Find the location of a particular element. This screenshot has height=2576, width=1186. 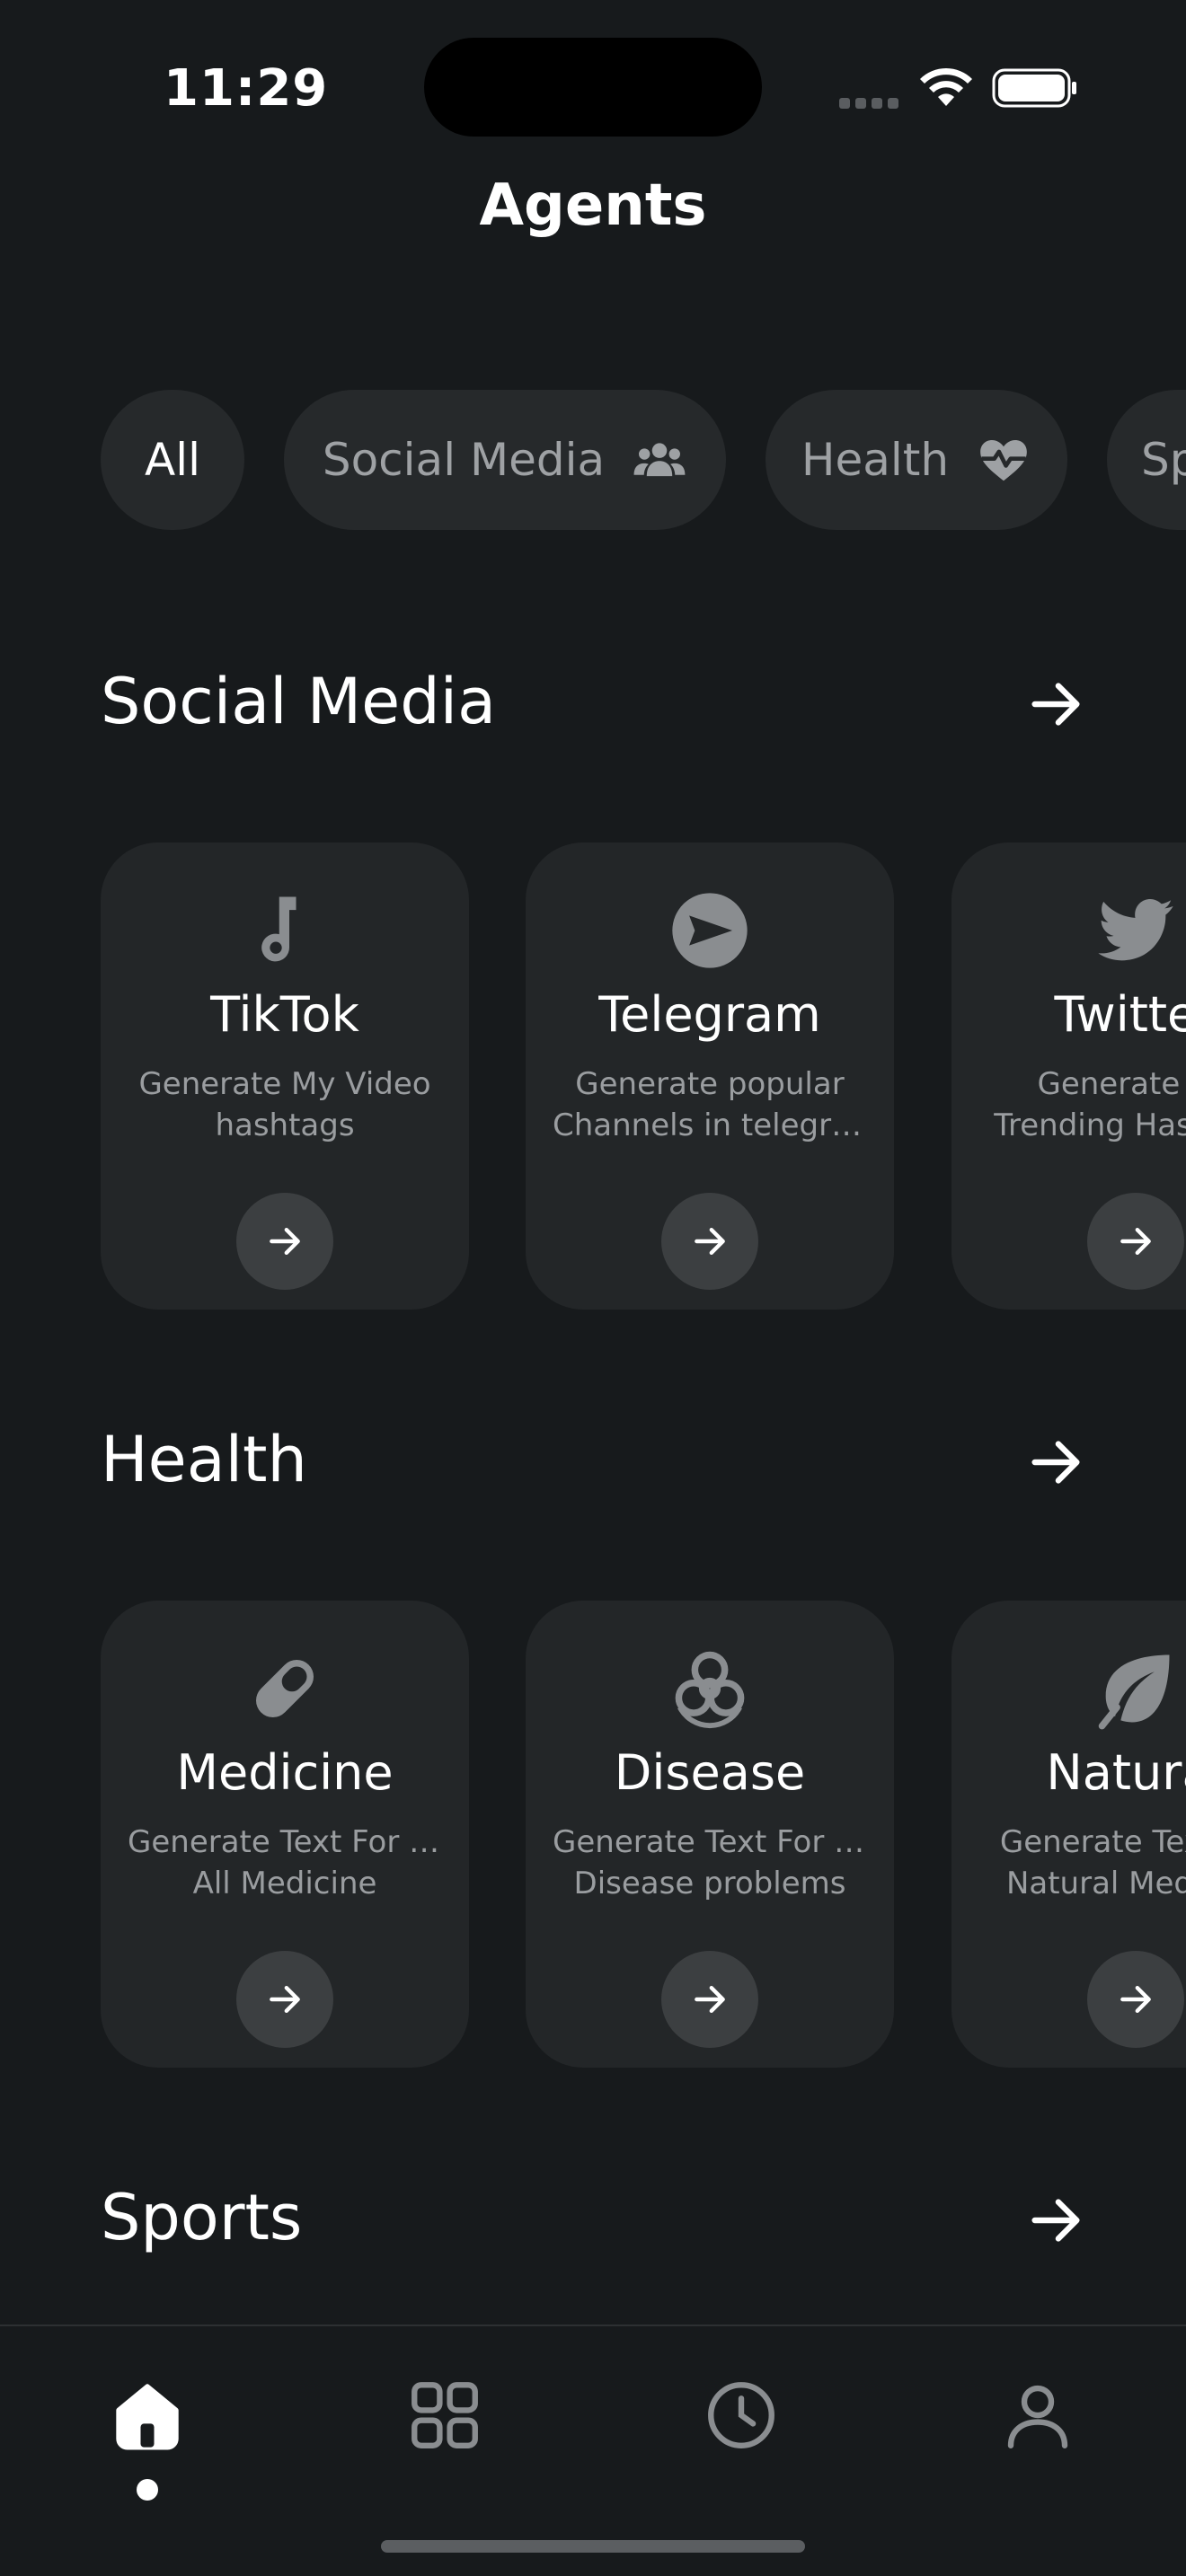

bottom-navigation is located at coordinates (593, 2451).